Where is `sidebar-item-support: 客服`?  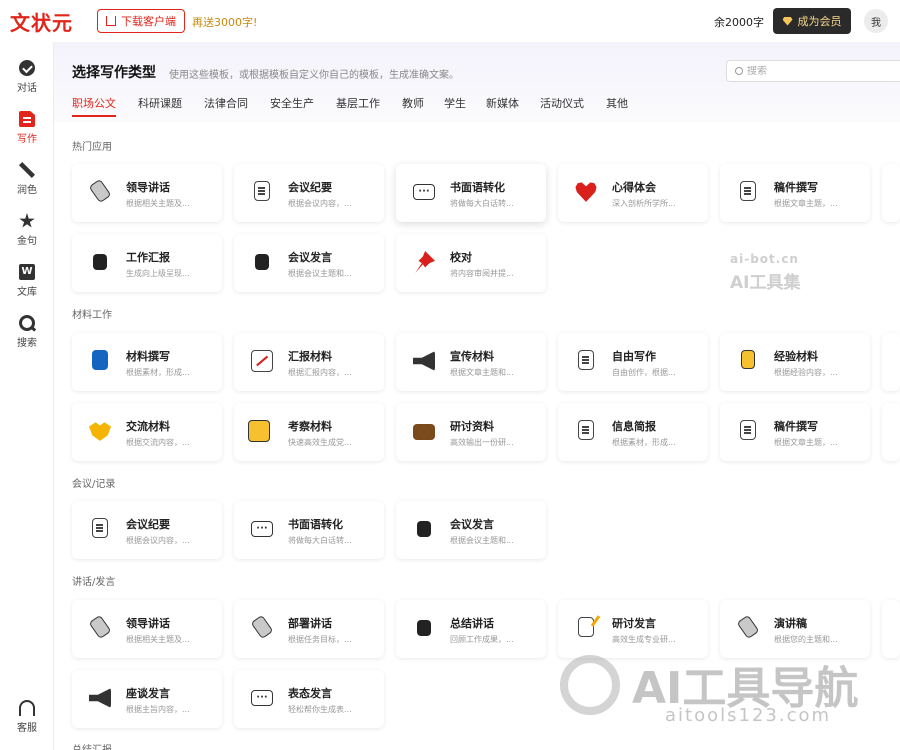
sidebar-item-support: 客服 is located at coordinates (27, 718).